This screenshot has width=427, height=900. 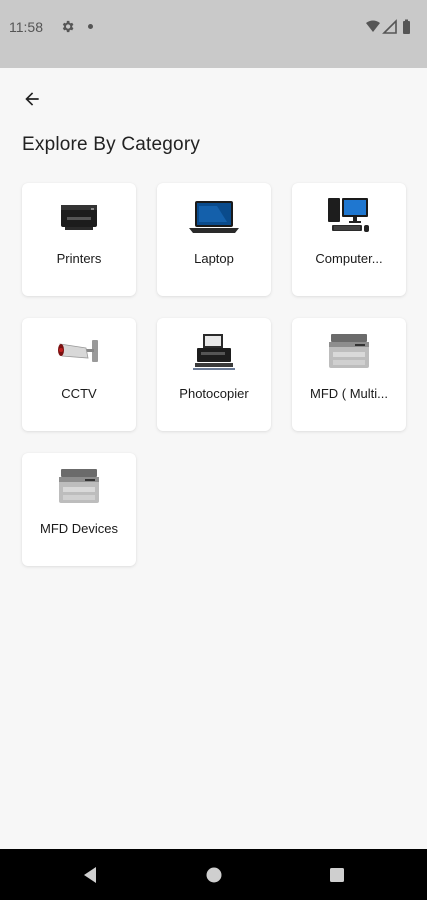 I want to click on category-label: MFD Devices, so click(x=78, y=528).